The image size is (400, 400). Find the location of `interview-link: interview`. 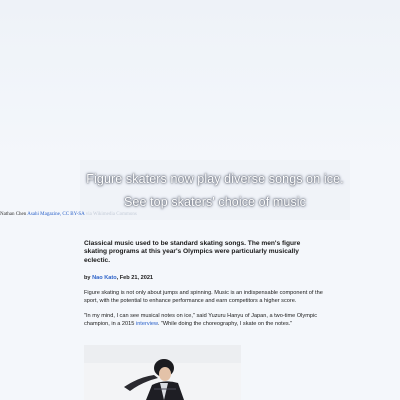

interview-link: interview is located at coordinates (147, 324).